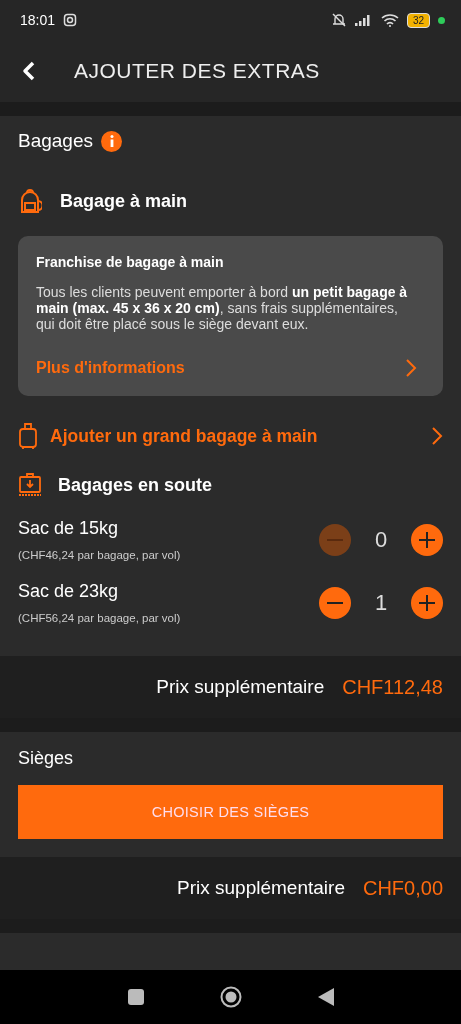  What do you see at coordinates (222, 308) in the screenshot?
I see `allowance-text: Tous les clients peuvent emporter à bord un petit bagage à main (max. 45 x 36 x 20 cm), sans frais supplémentaires, qui doit être placé sous le siège devant eux.` at bounding box center [222, 308].